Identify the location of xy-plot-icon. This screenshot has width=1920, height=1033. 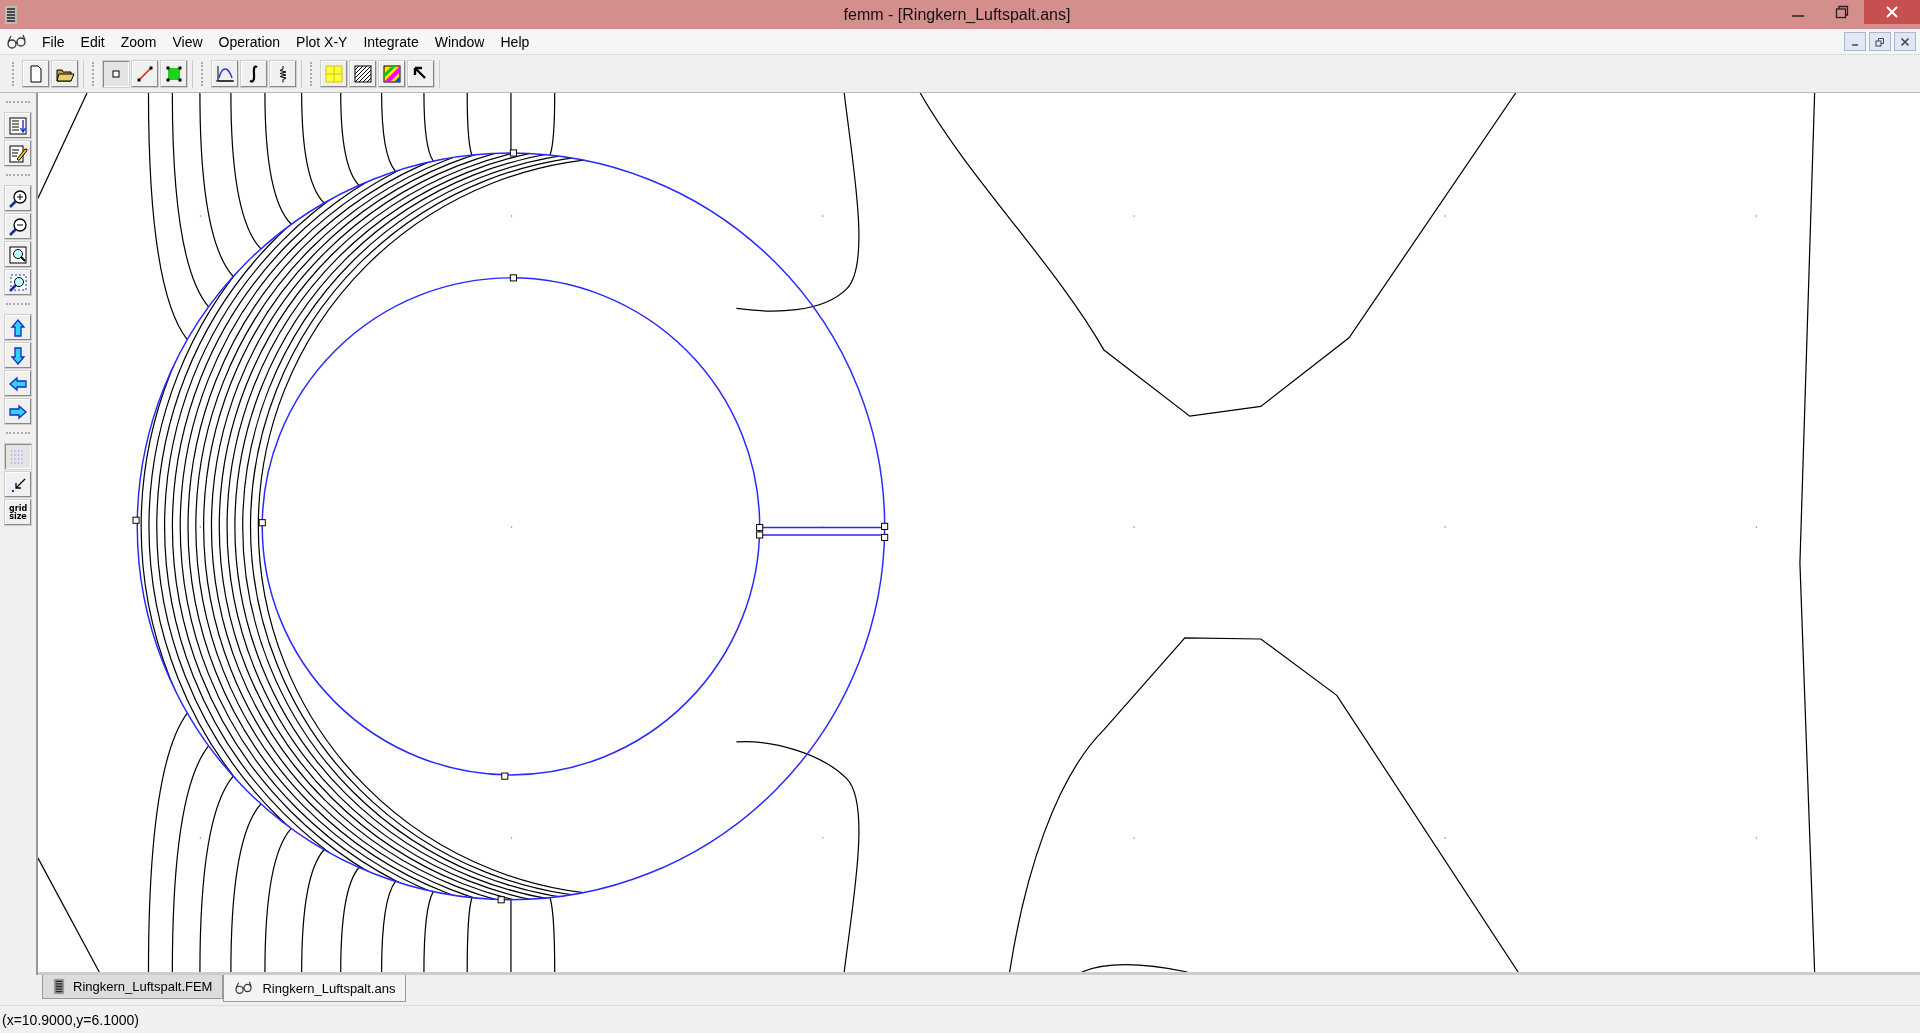
(225, 73).